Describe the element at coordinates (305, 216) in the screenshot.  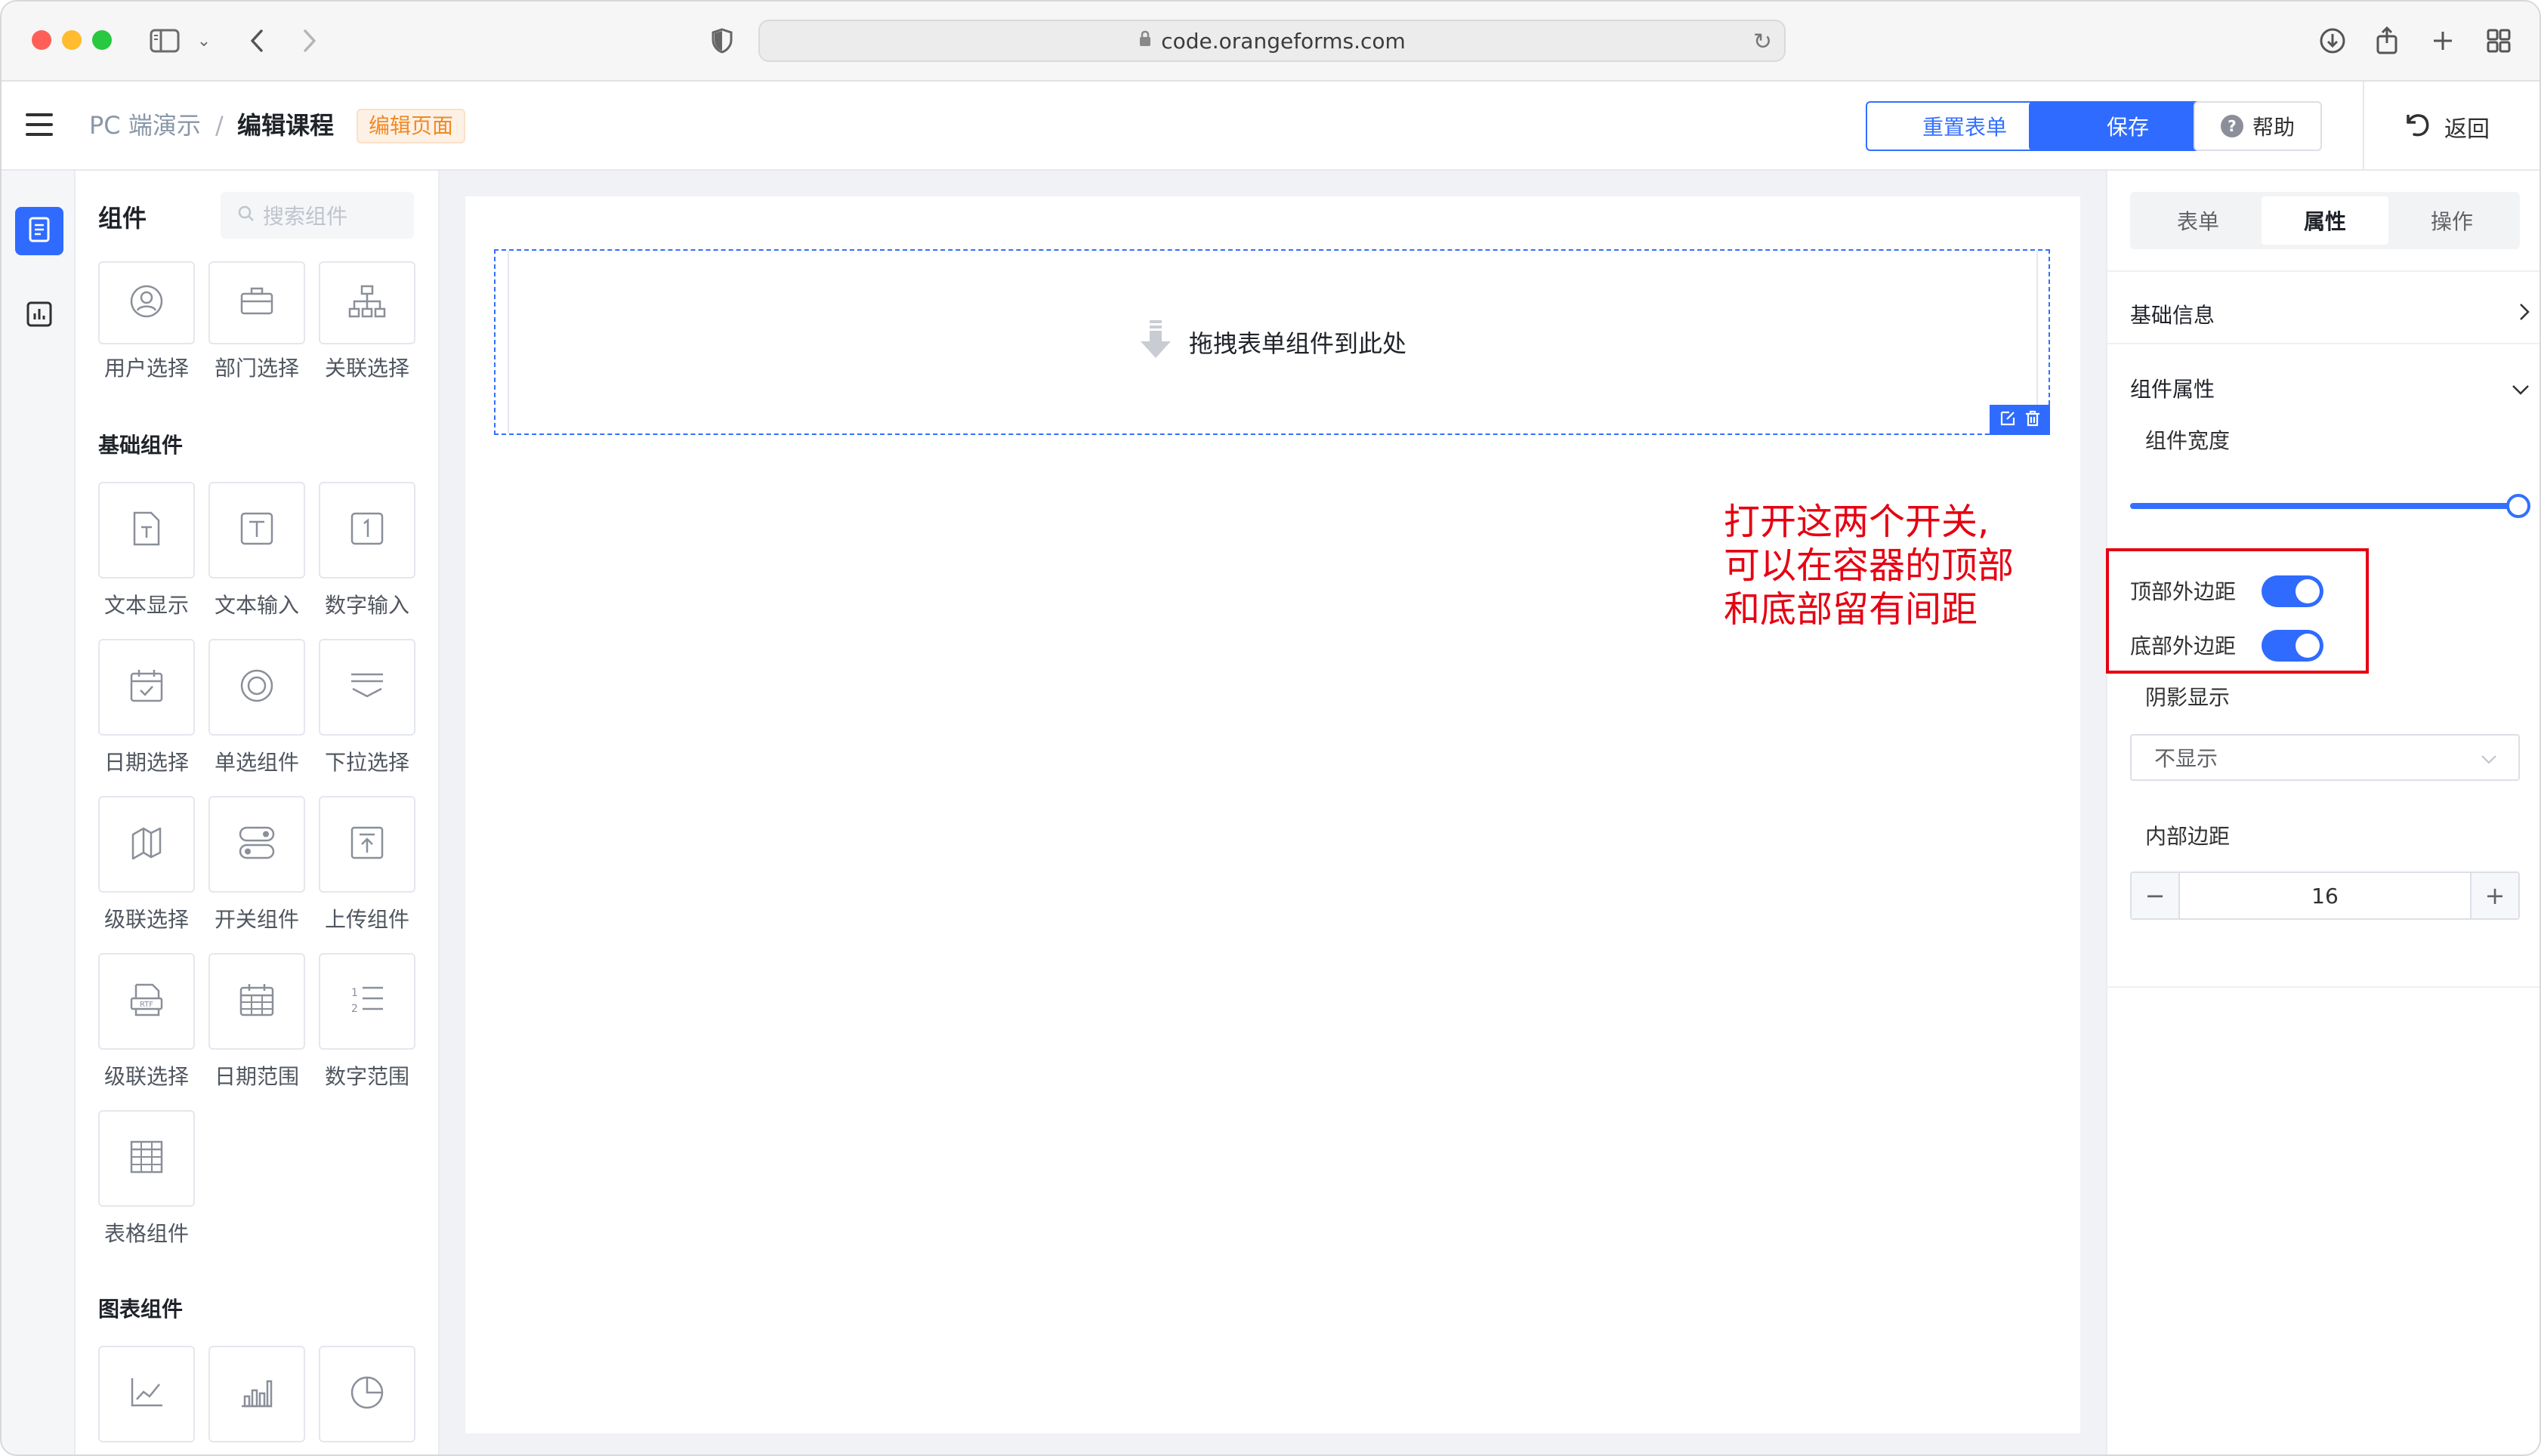
I see `search-placeholder: 搜索组件` at that location.